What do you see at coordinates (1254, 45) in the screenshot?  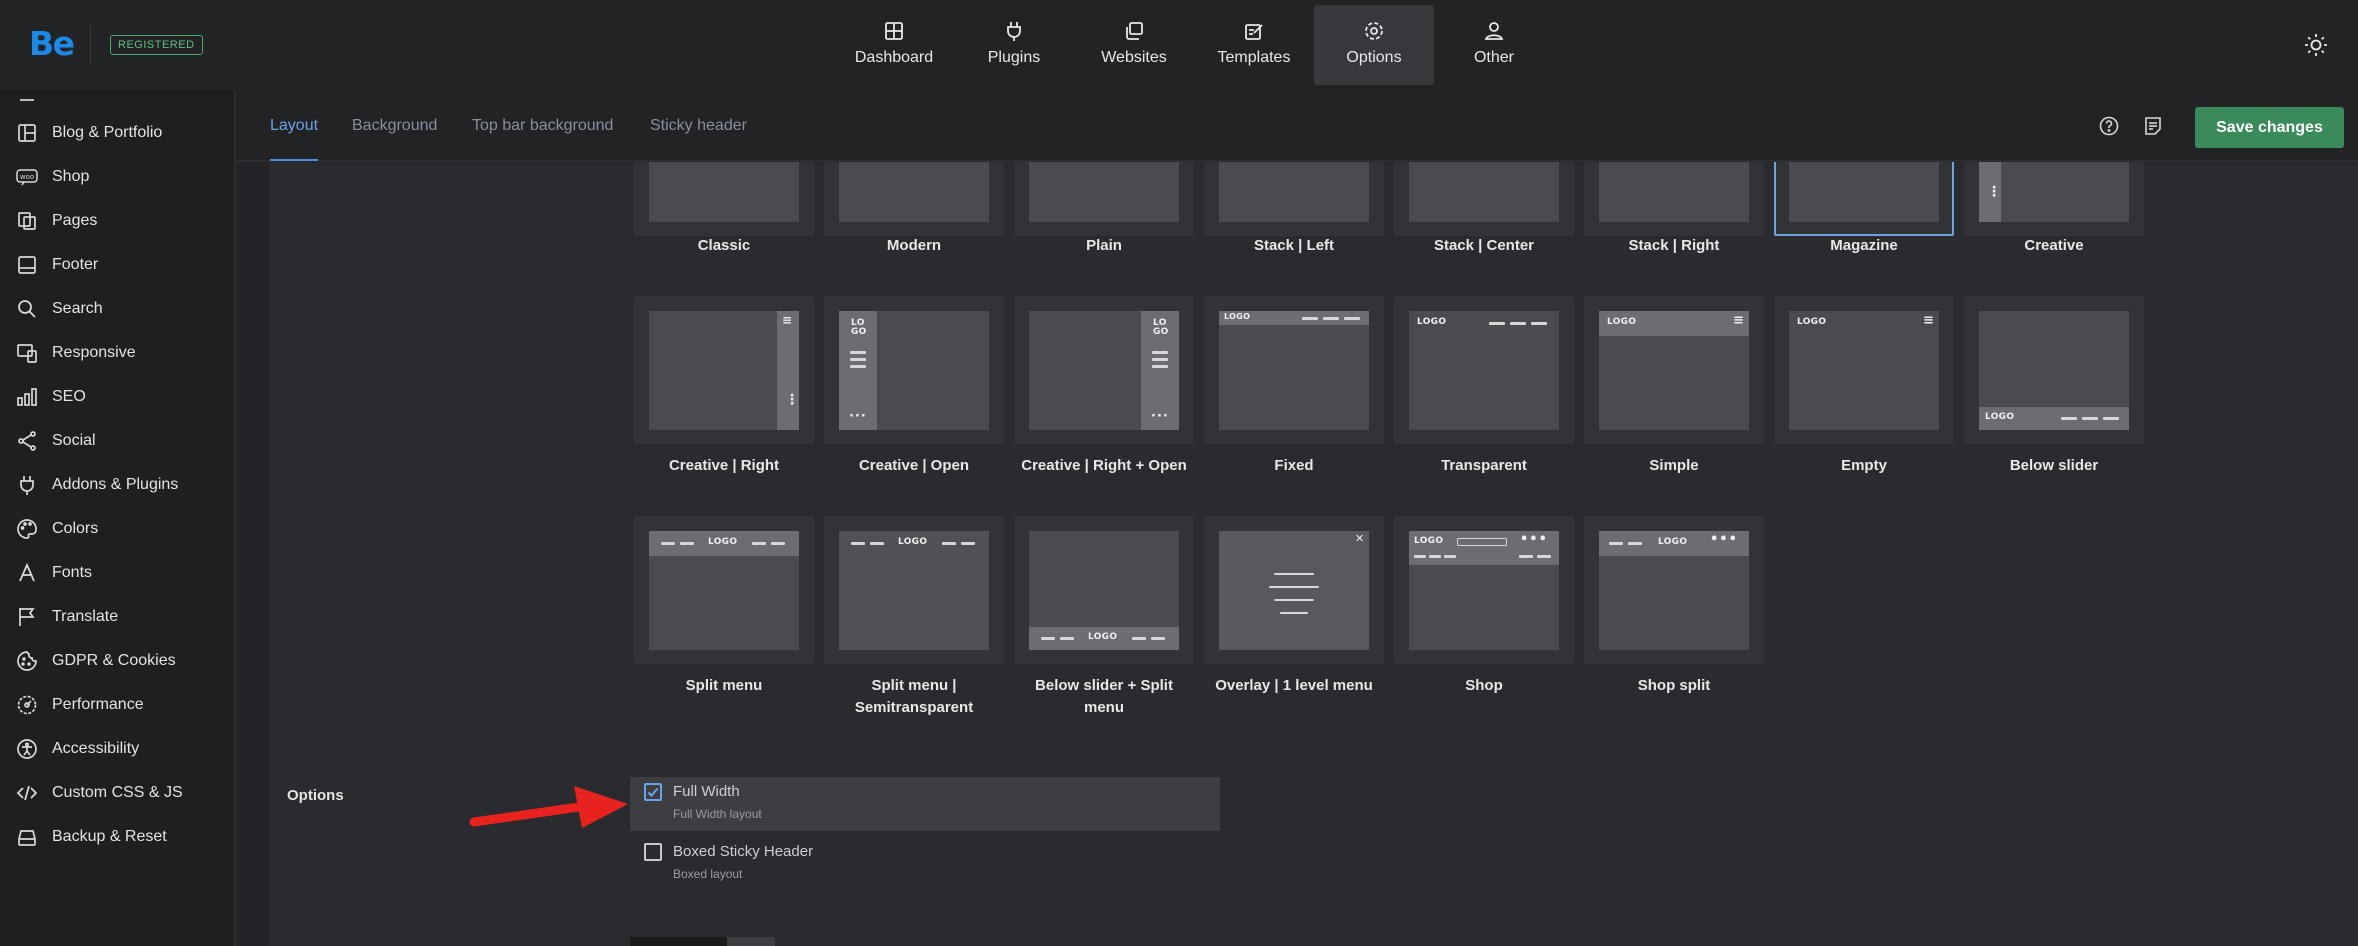 I see `nav-templates: Templates` at bounding box center [1254, 45].